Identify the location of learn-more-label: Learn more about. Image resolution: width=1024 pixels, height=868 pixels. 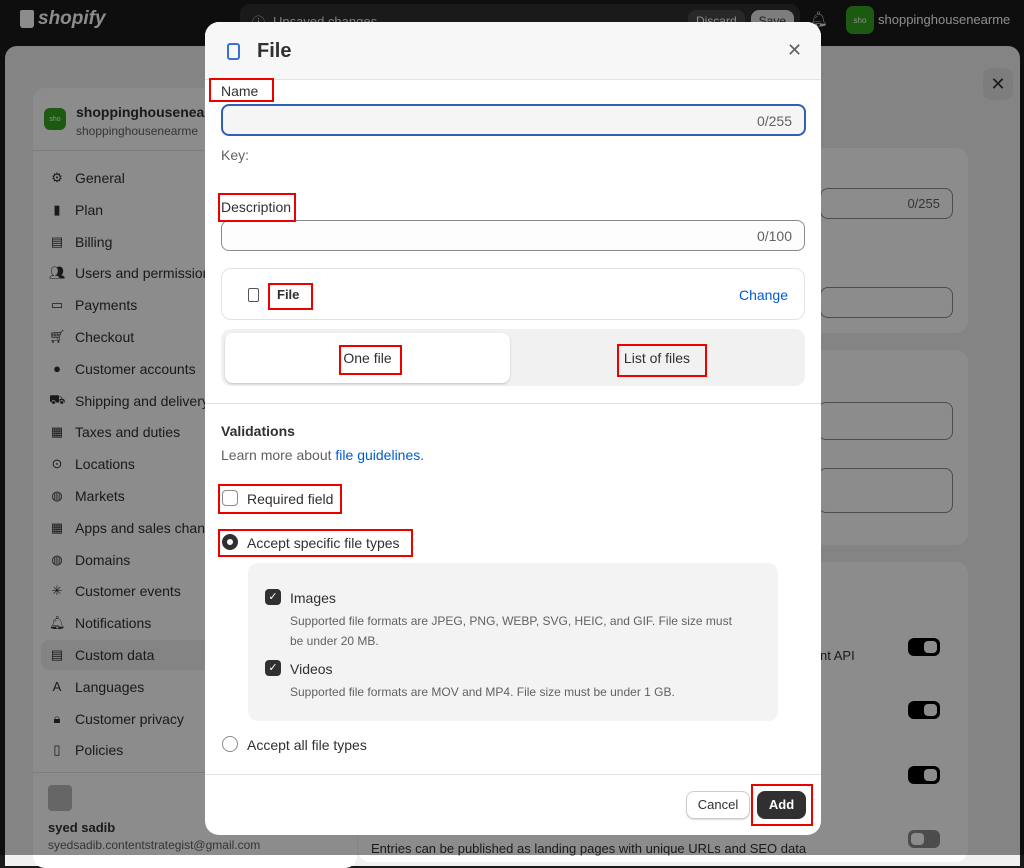
(276, 455).